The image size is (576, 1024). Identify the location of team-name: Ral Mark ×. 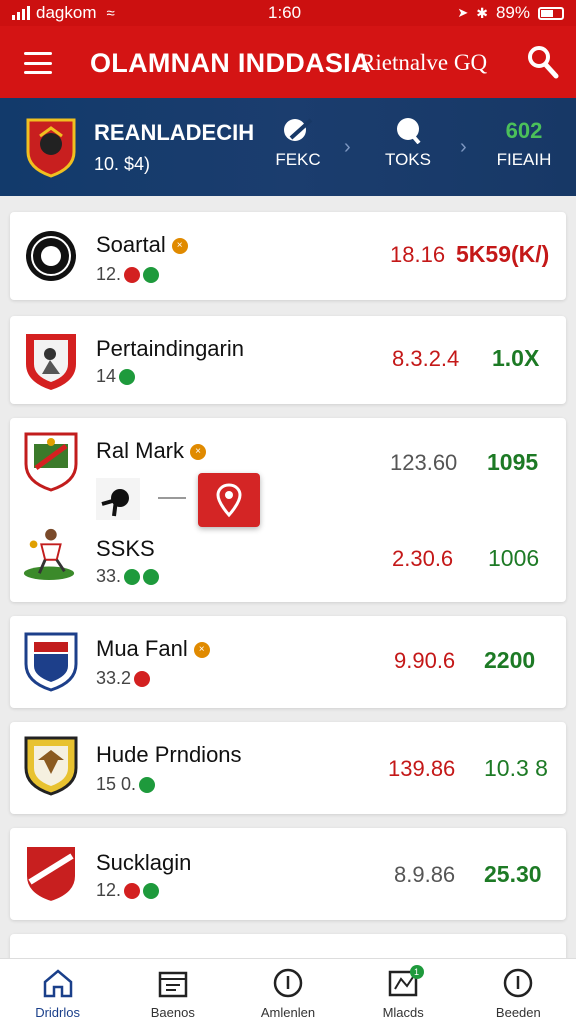
(151, 451).